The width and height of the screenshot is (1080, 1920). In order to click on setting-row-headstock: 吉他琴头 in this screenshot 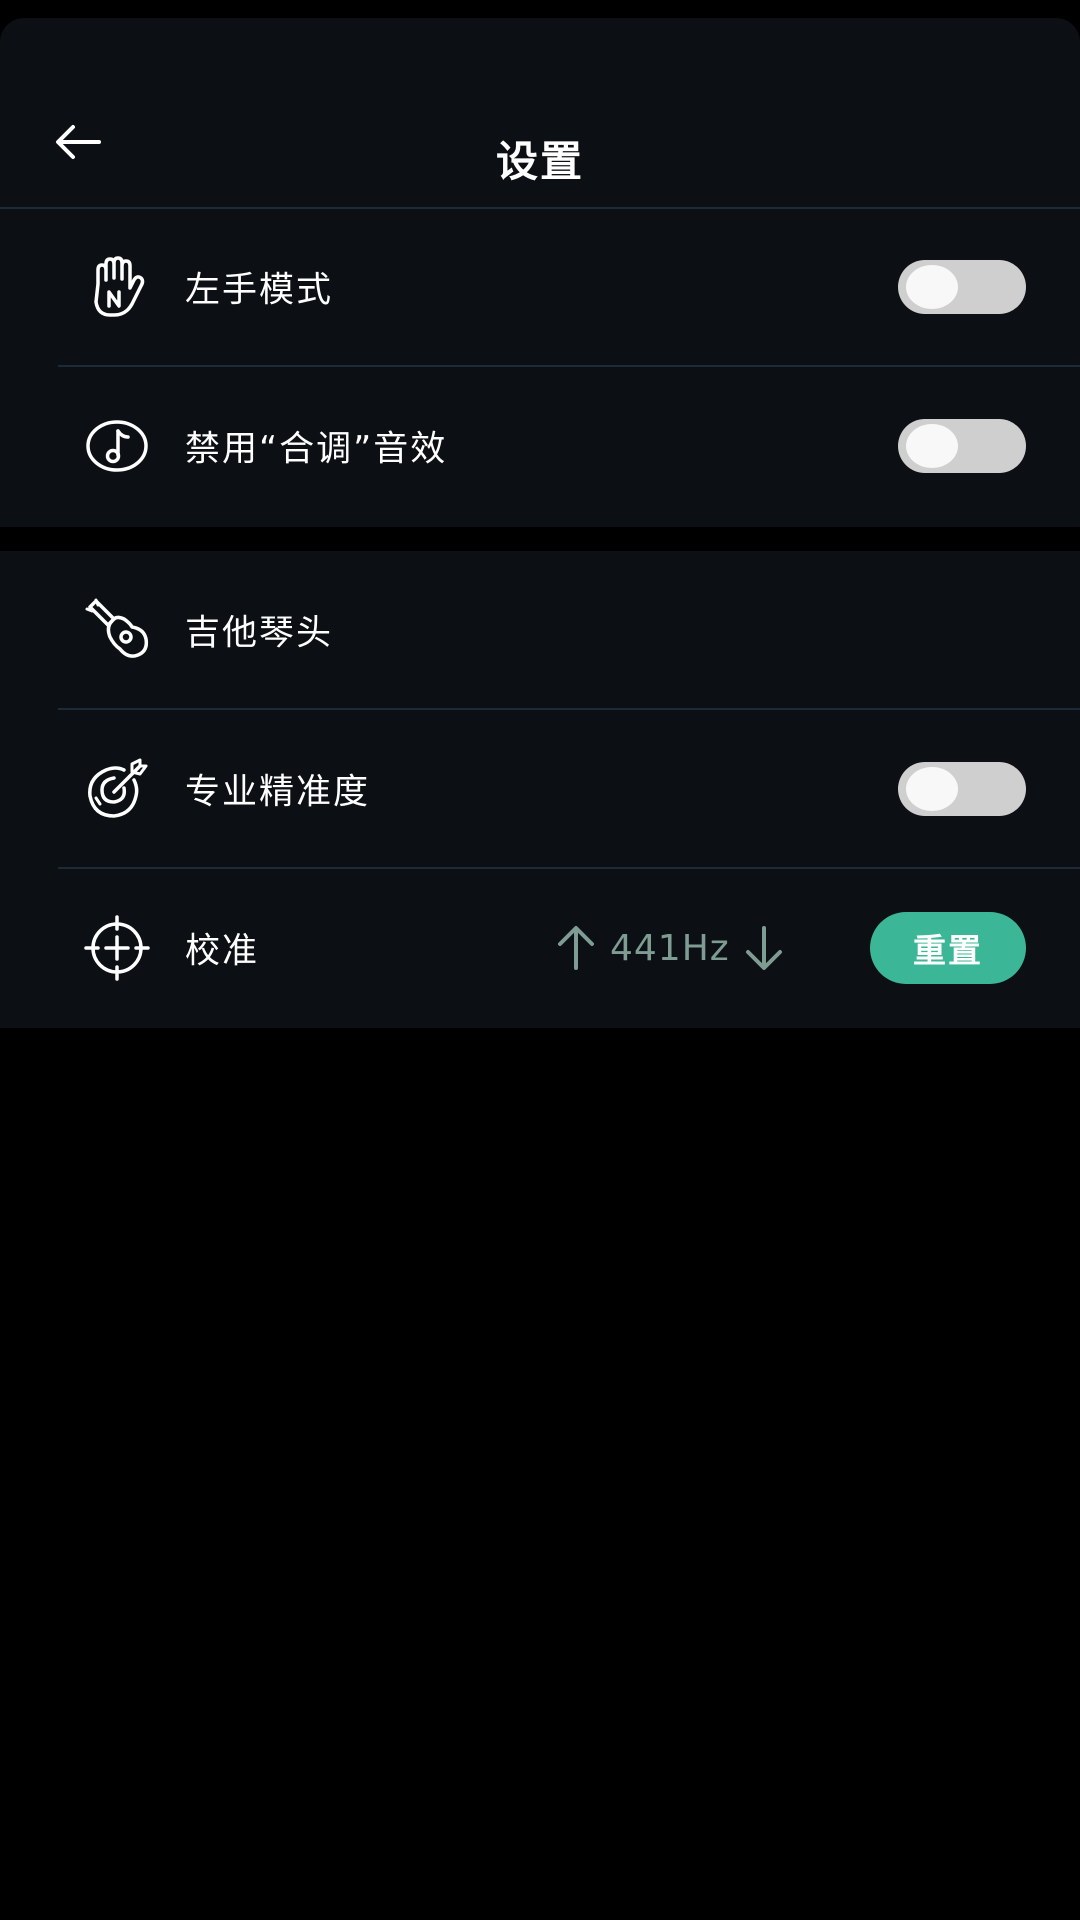, I will do `click(540, 630)`.